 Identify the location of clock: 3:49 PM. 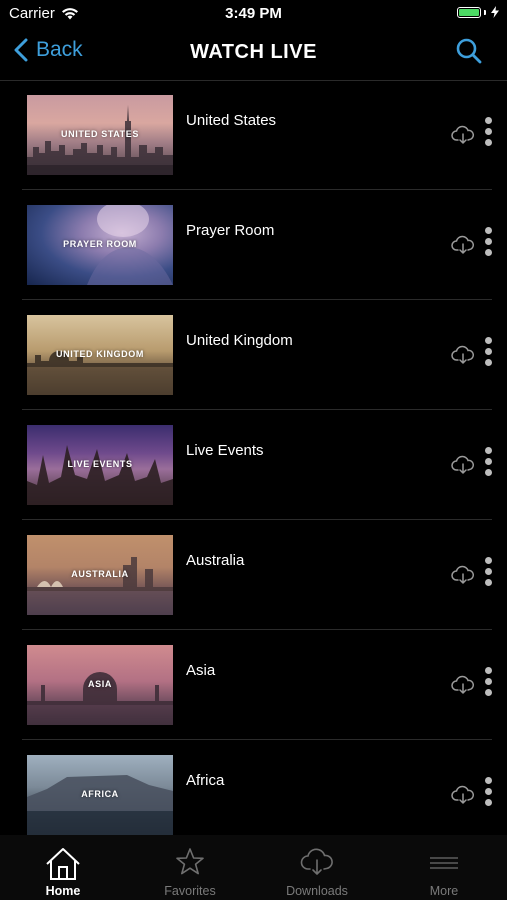
(253, 13).